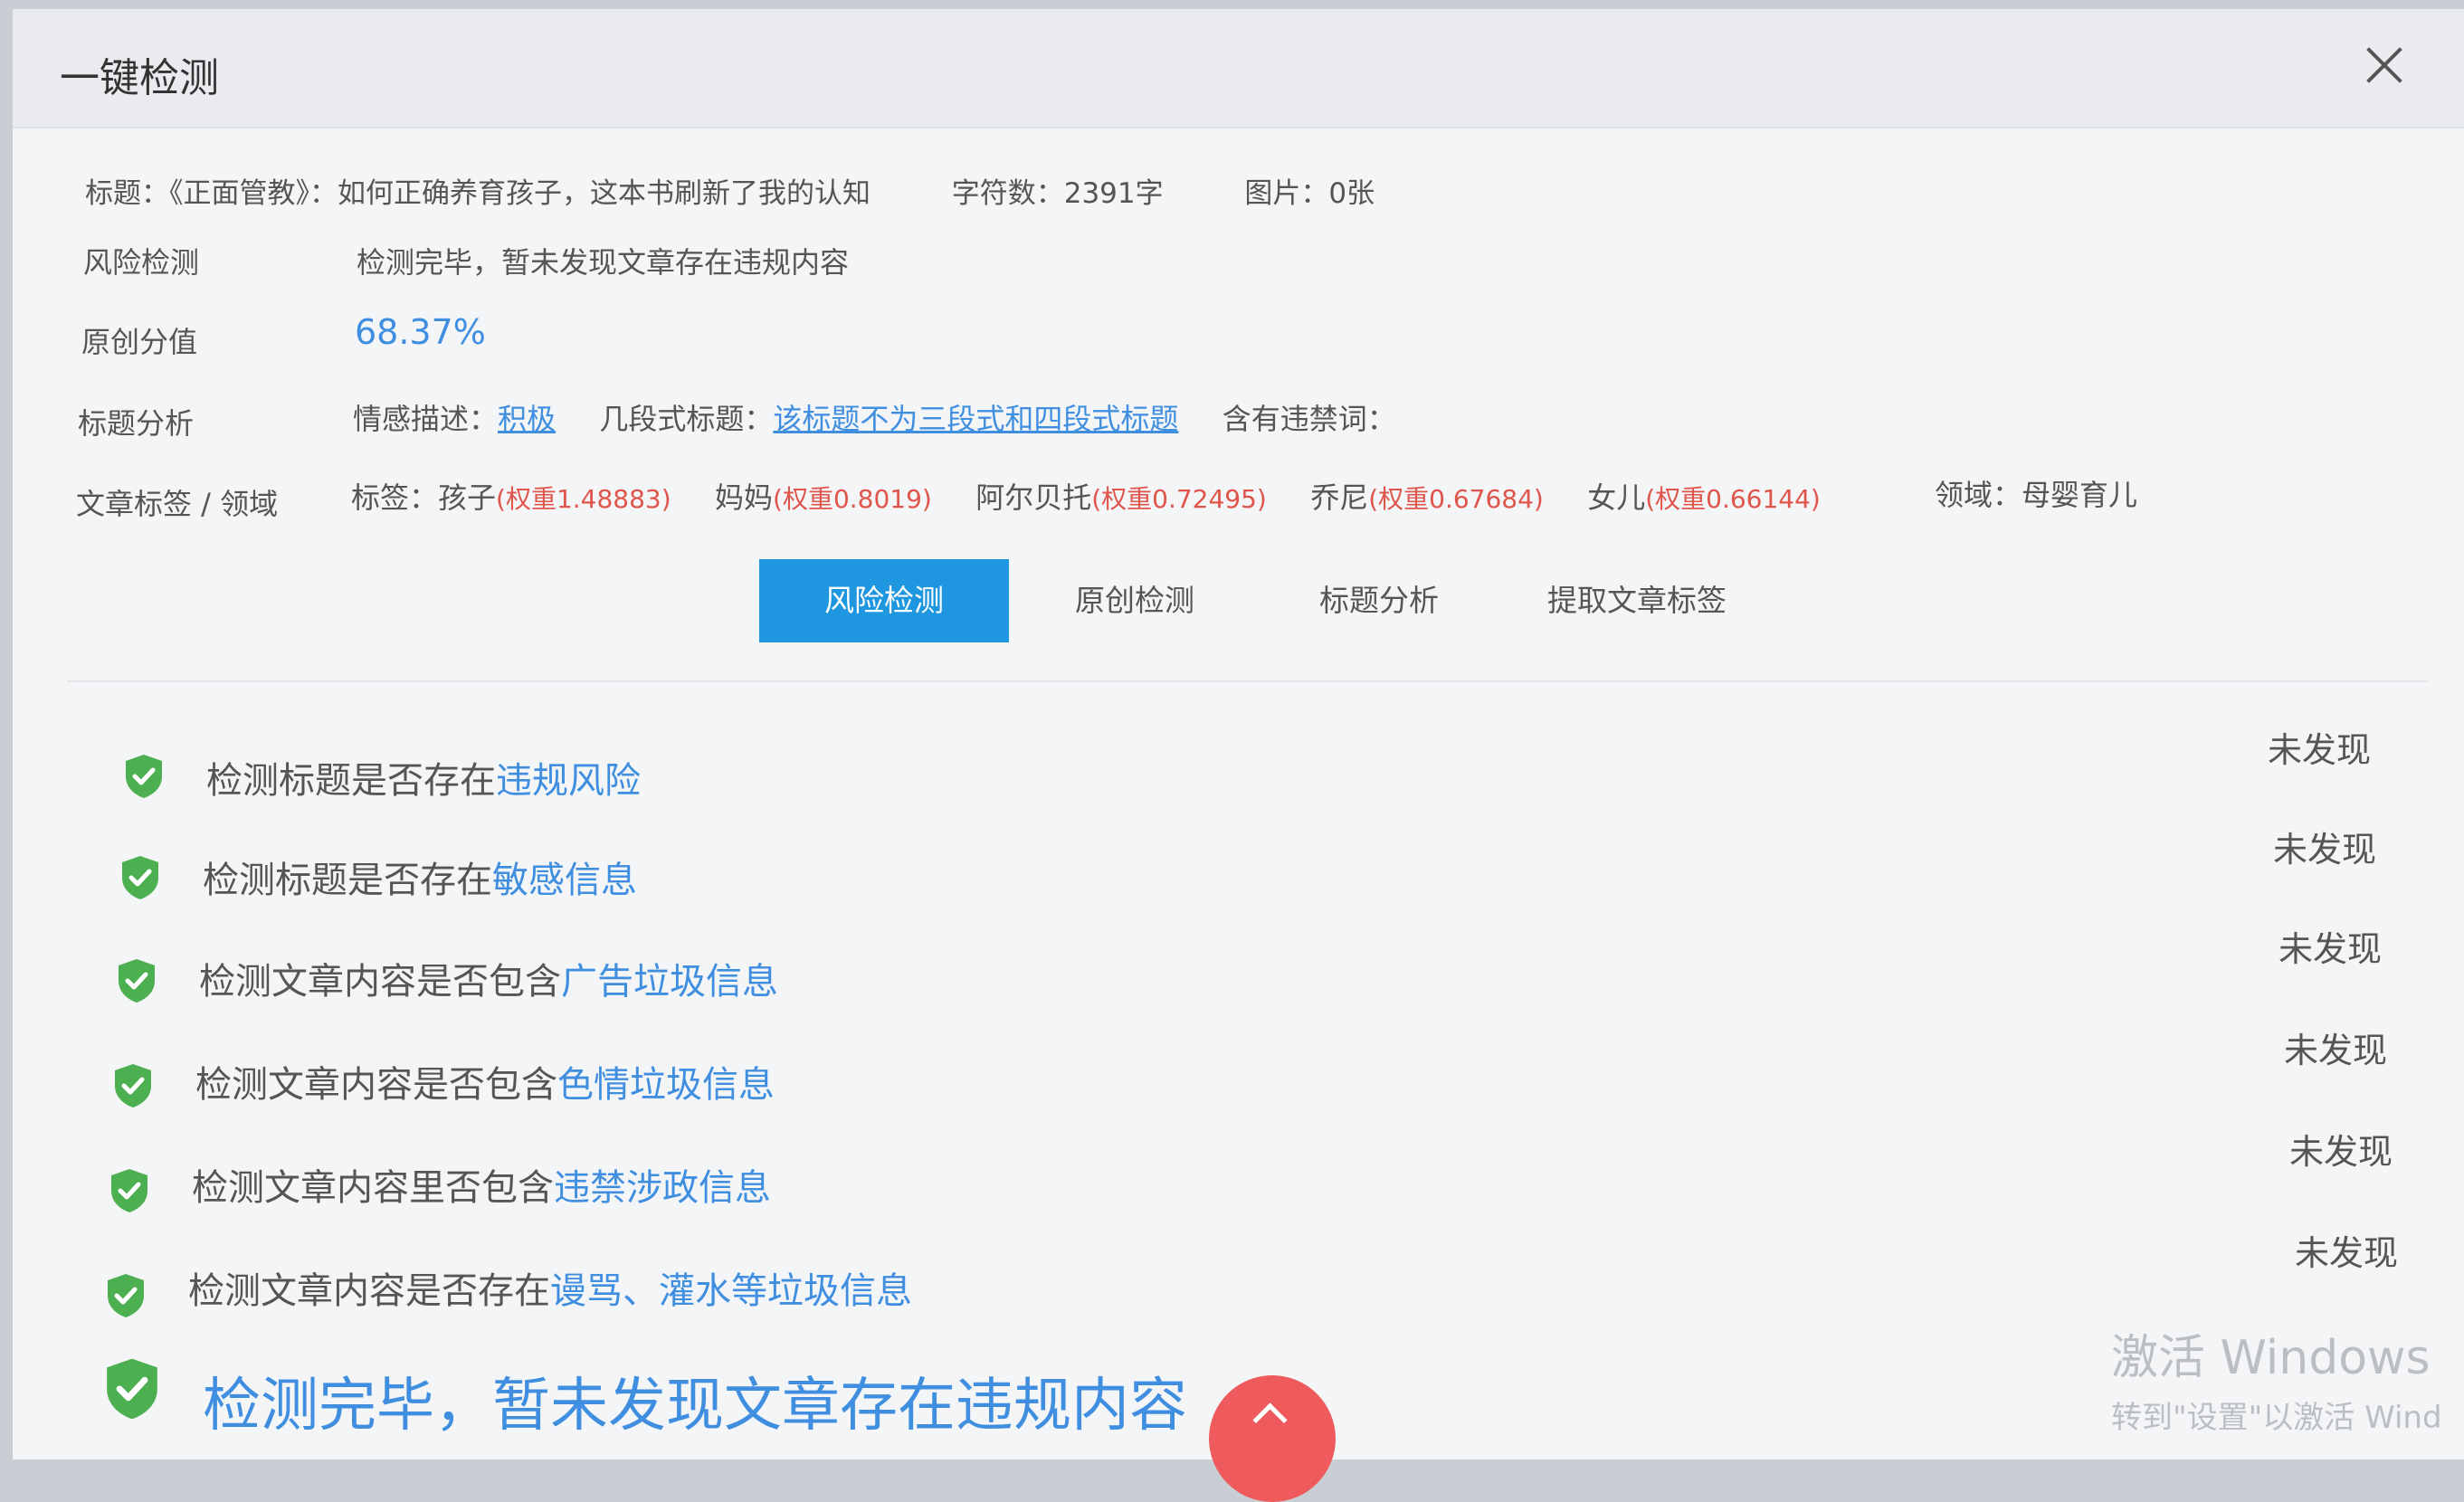 Image resolution: width=2464 pixels, height=1502 pixels. What do you see at coordinates (1238, 68) in the screenshot?
I see `dialog-header: 一键检测` at bounding box center [1238, 68].